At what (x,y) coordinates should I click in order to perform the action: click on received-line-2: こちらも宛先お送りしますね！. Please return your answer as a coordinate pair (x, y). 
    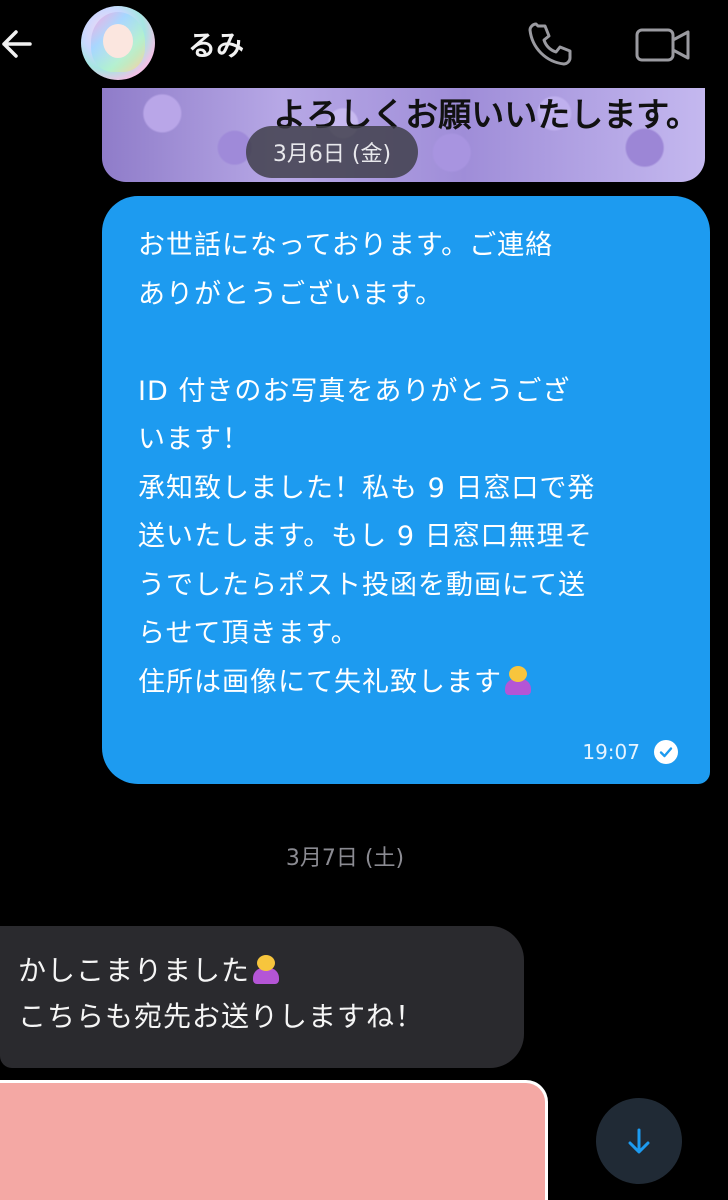
    Looking at the image, I should click on (221, 1016).